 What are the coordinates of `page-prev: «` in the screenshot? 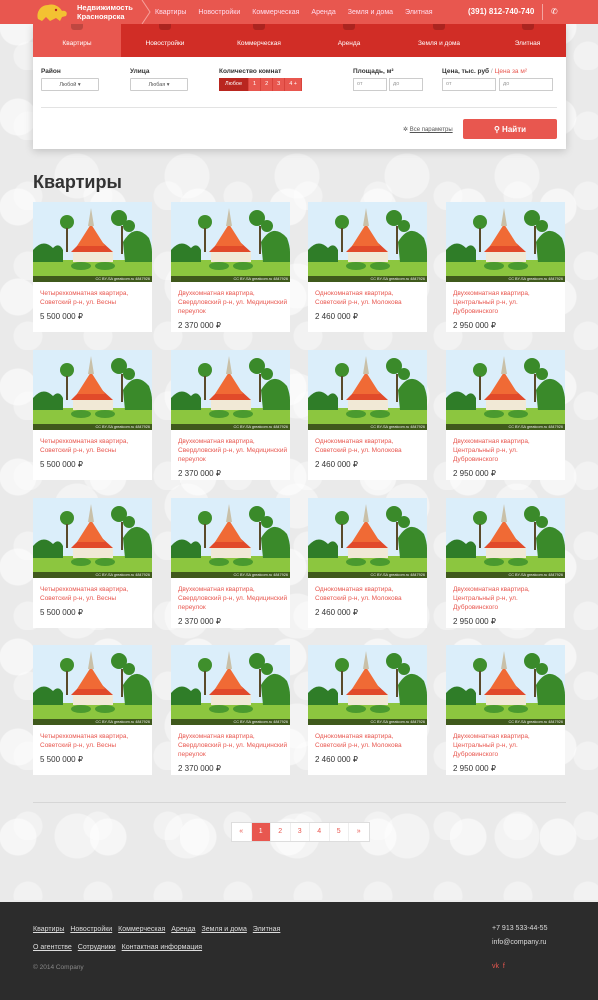 It's located at (242, 832).